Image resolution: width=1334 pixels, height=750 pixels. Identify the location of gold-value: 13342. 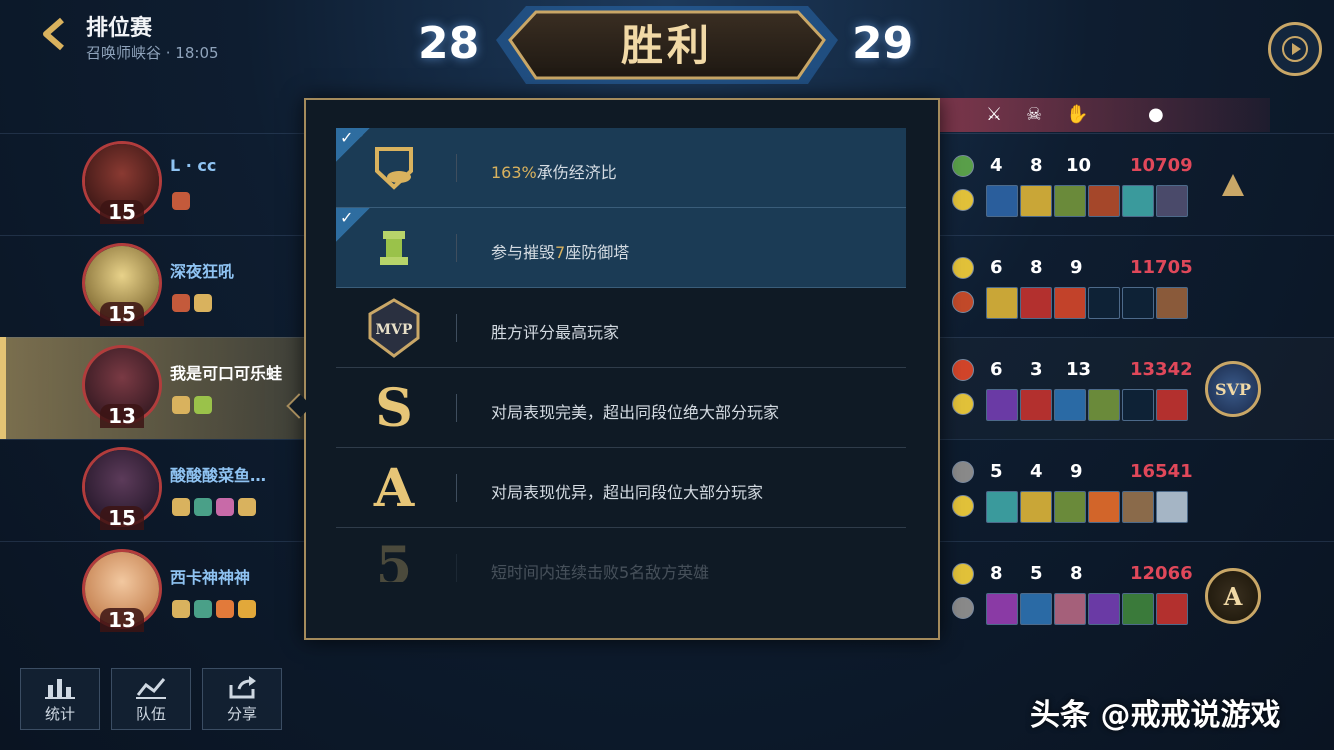
(1161, 369).